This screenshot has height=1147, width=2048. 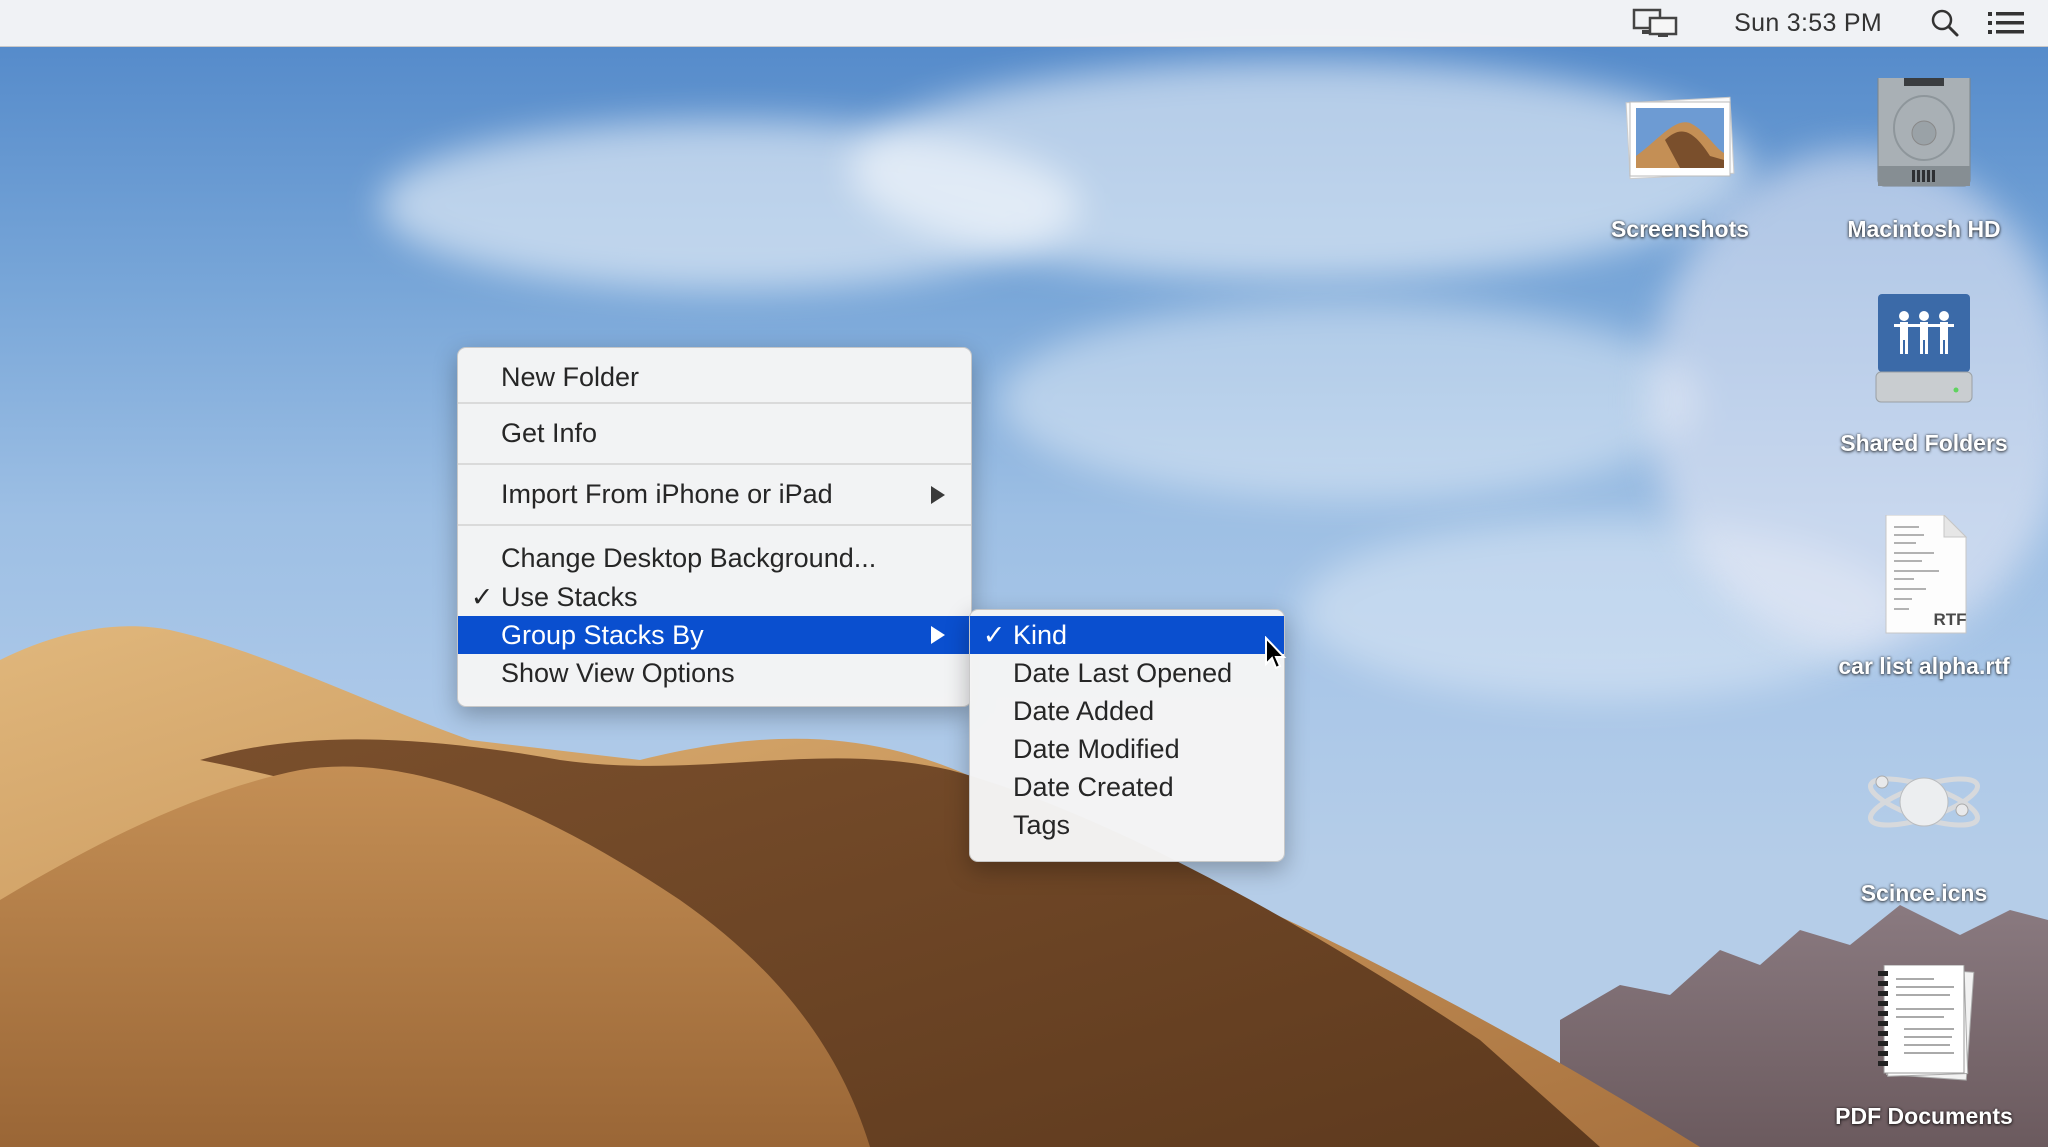 I want to click on rtf-document-icon: RTF, so click(x=1924, y=574).